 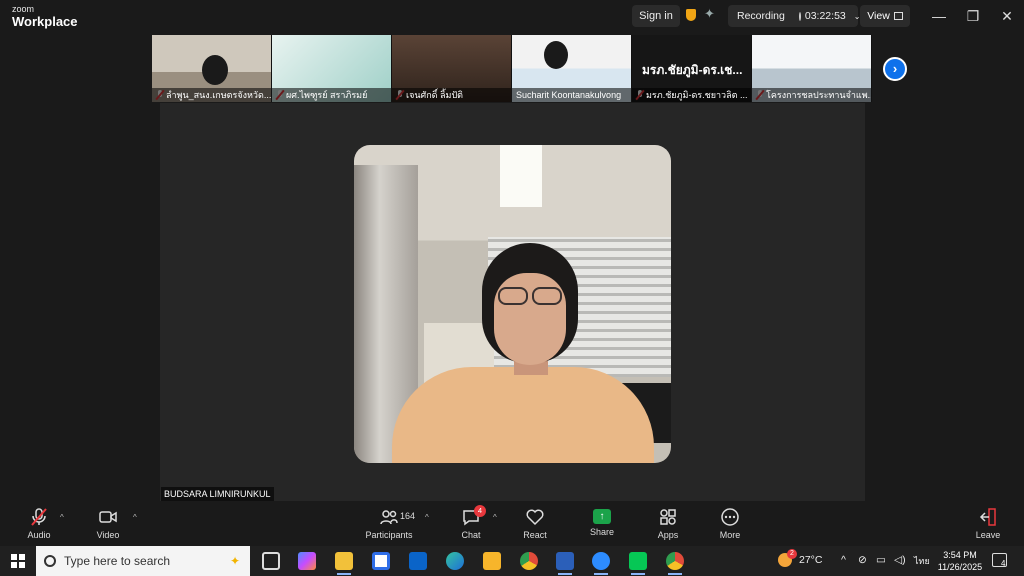 I want to click on speaker-volume-icon: ◁), so click(x=900, y=560).